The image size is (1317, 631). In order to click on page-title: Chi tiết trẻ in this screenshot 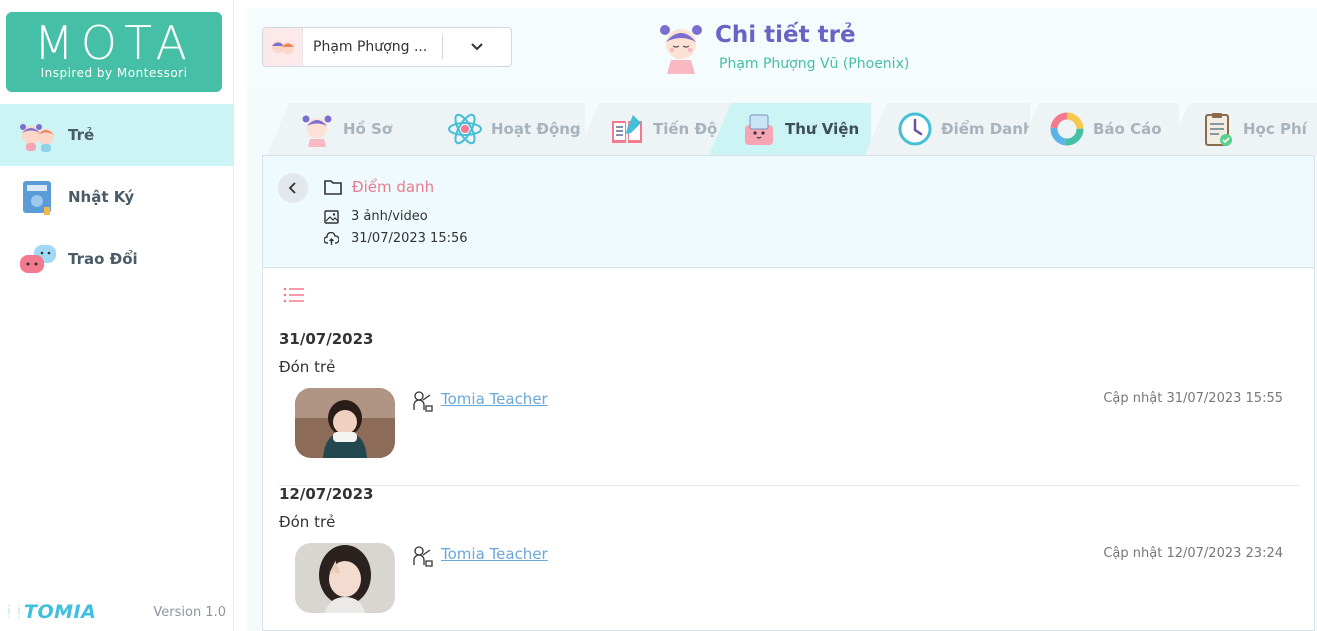, I will do `click(785, 35)`.